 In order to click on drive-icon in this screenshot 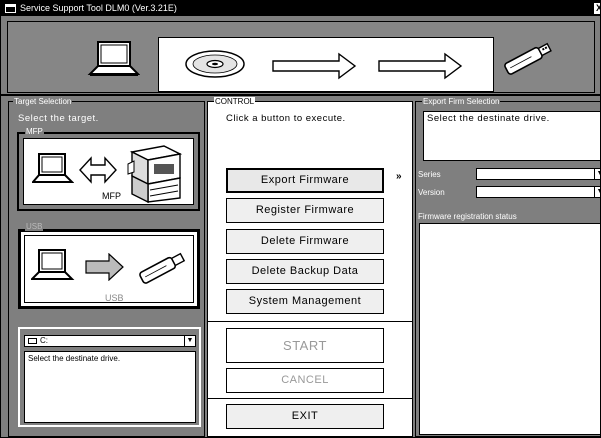, I will do `click(32, 341)`.